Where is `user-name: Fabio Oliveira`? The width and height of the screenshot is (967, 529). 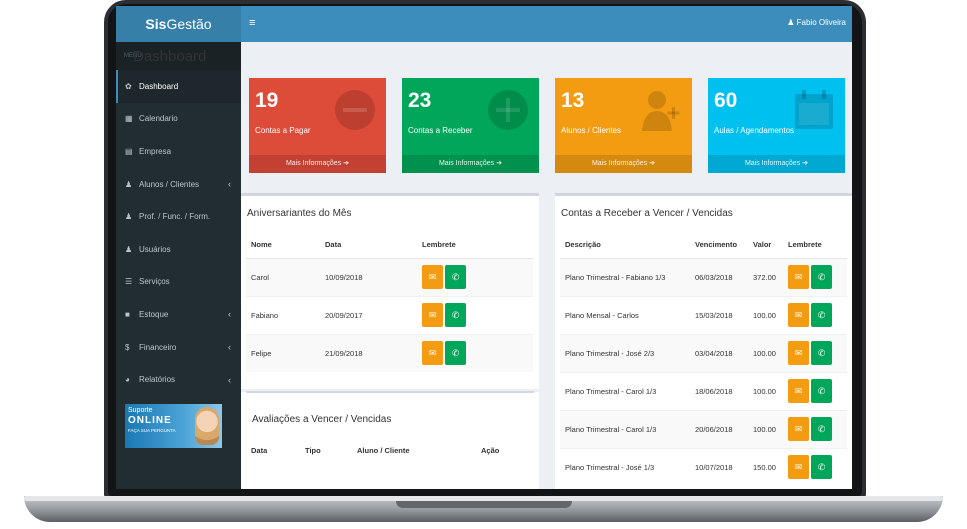
user-name: Fabio Oliveira is located at coordinates (821, 22).